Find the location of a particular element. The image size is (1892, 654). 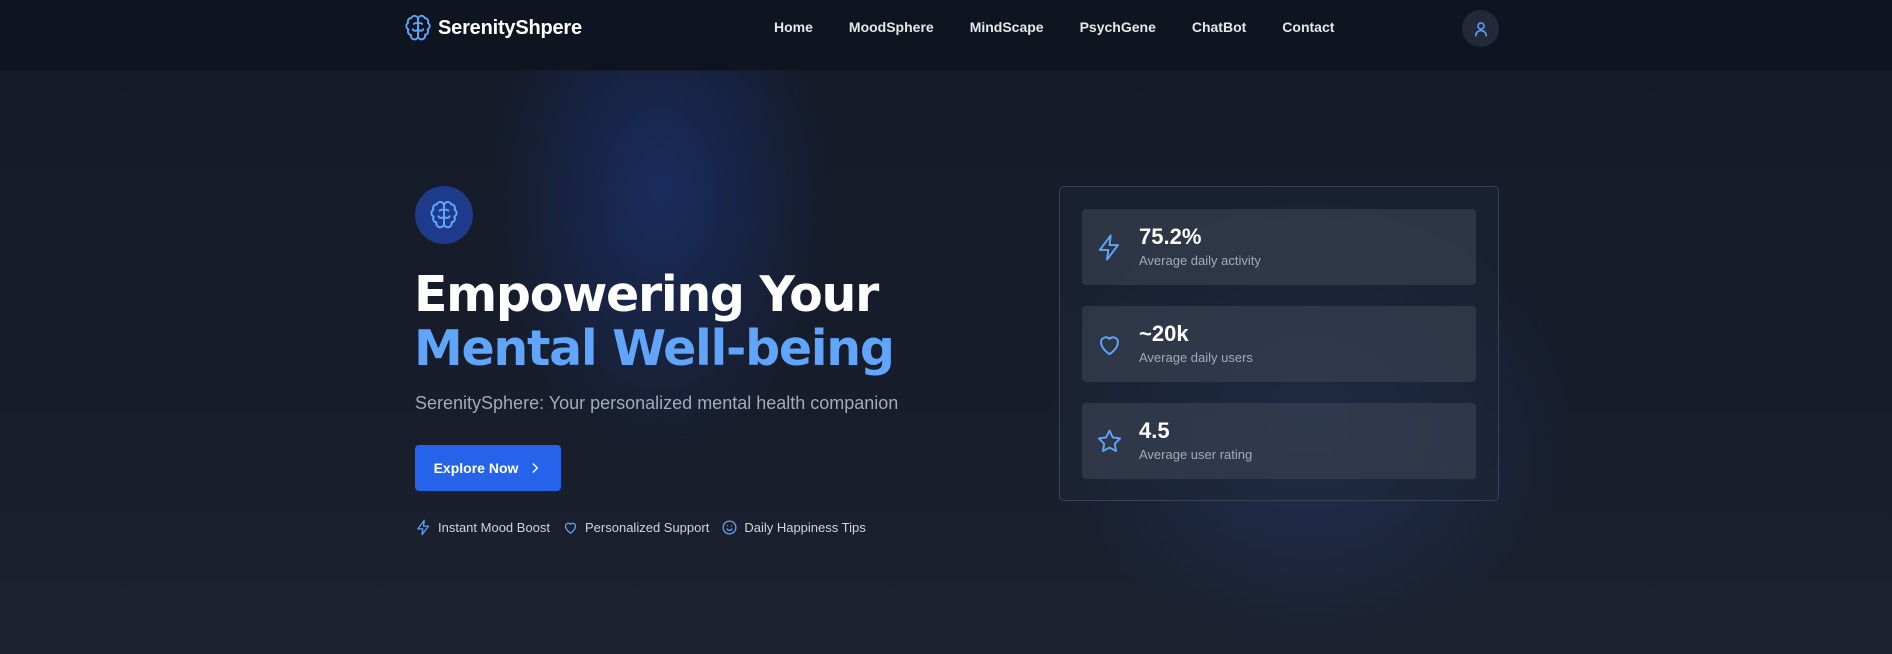

stat-label: Average user rating is located at coordinates (1196, 454).